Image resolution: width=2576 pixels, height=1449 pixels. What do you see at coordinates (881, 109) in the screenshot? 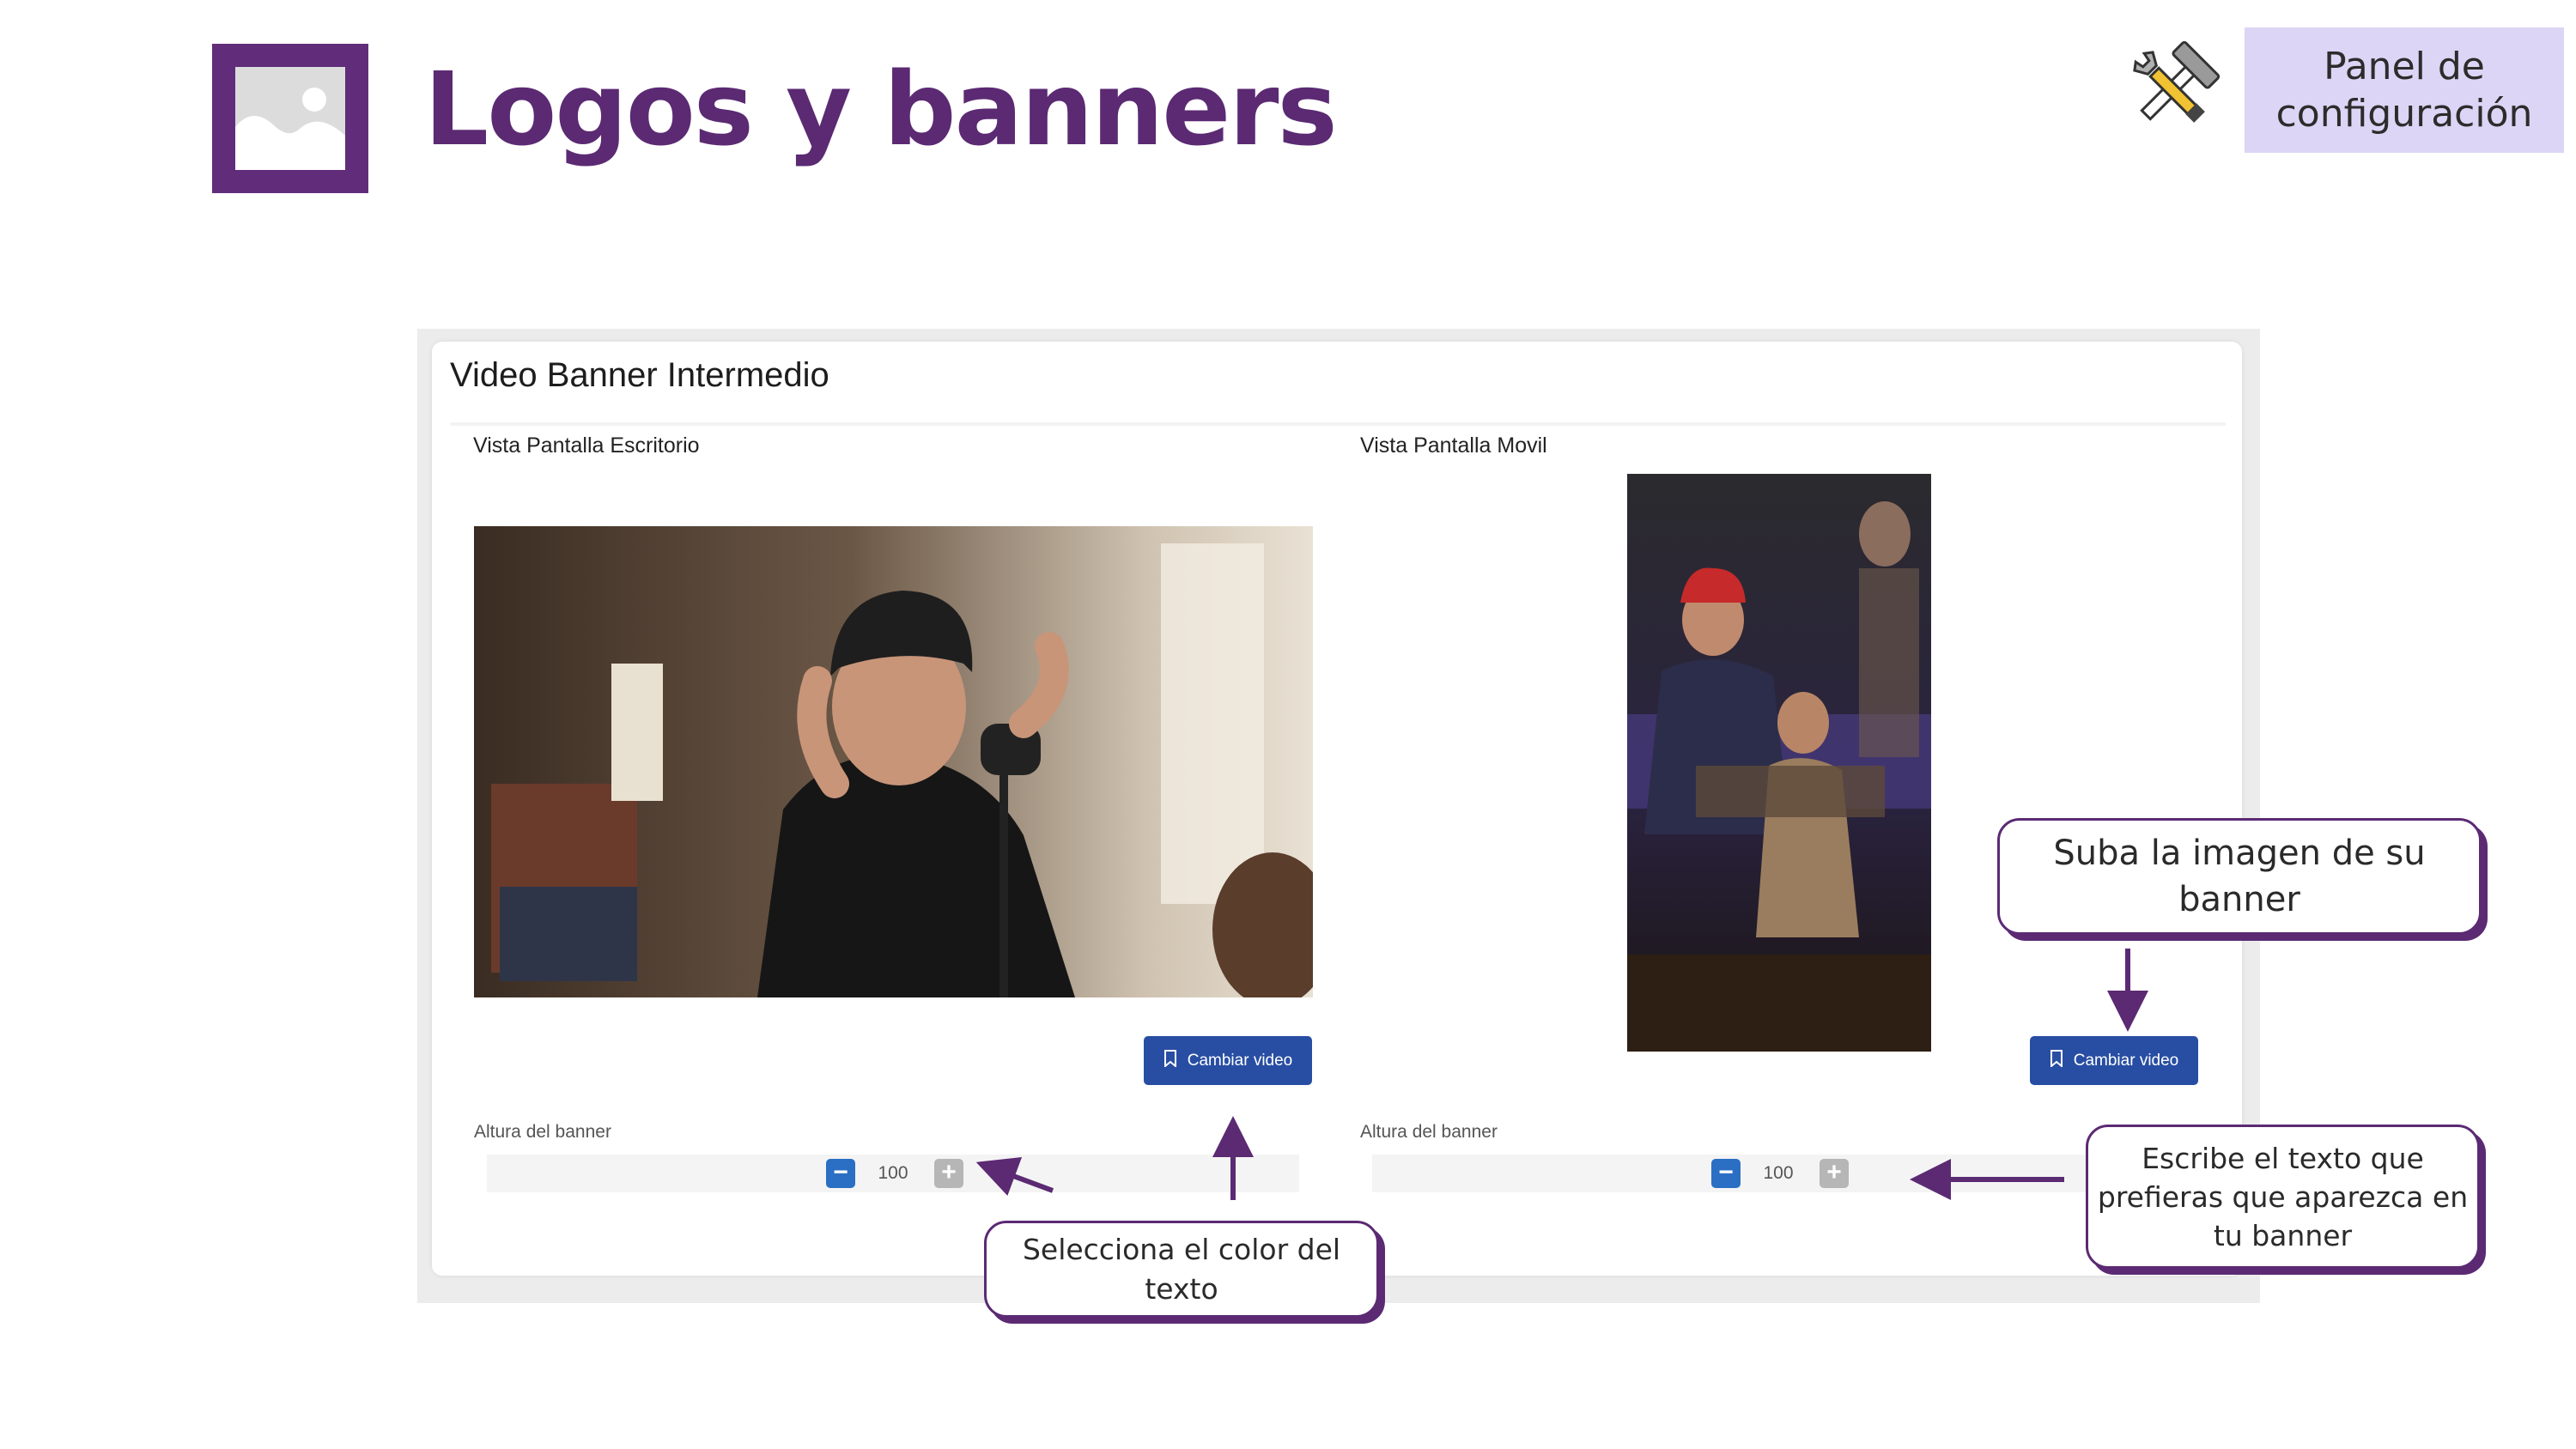
I see `page-title: Logos y banners` at bounding box center [881, 109].